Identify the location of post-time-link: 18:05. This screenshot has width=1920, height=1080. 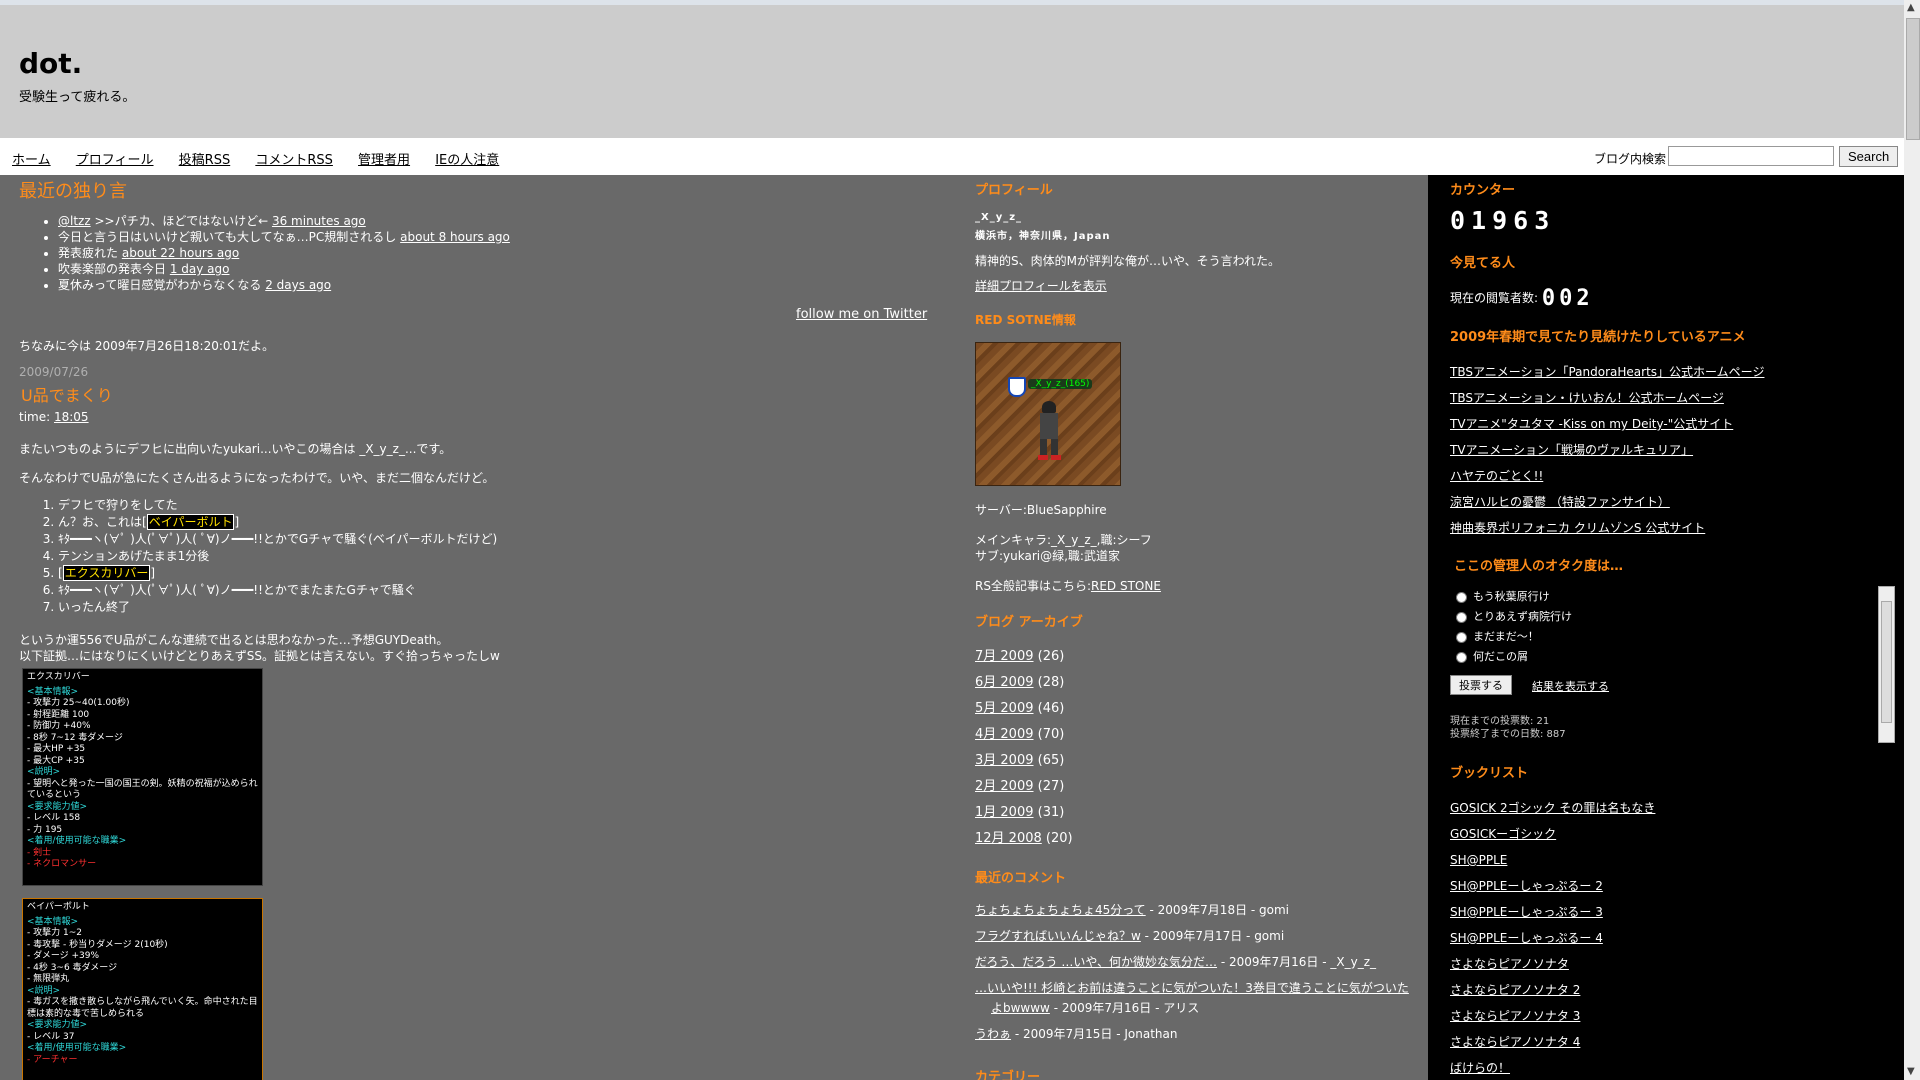
(71, 417).